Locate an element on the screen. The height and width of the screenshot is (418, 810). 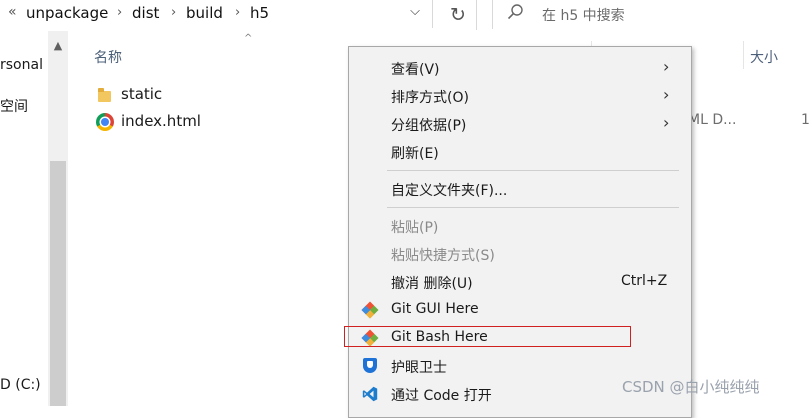
menu-item-label: 撤消 删除(U) is located at coordinates (432, 284).